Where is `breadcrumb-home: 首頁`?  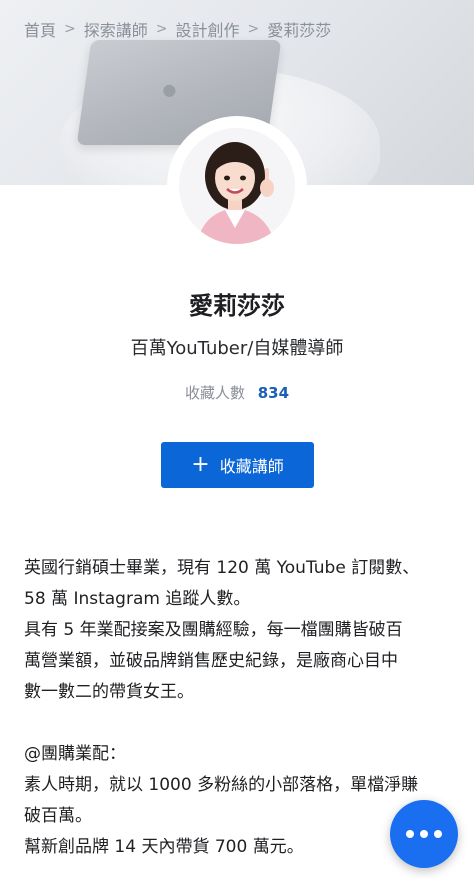
breadcrumb-home: 首頁 is located at coordinates (40, 29).